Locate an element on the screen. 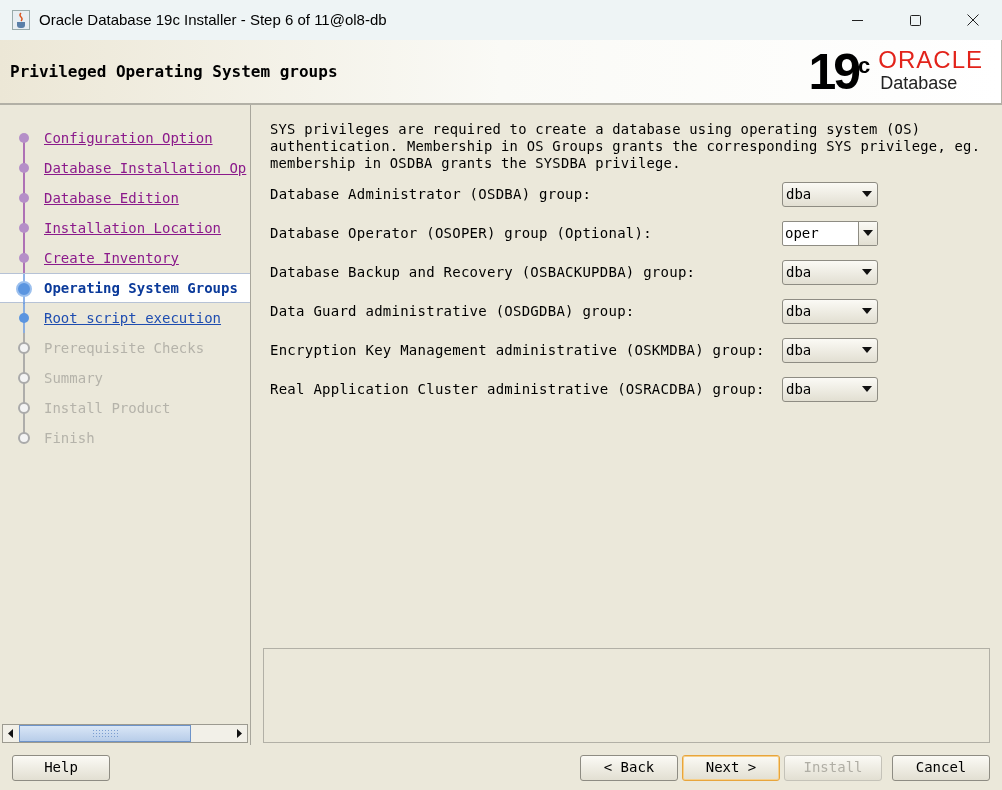 This screenshot has height=790, width=1002. scrollbar-thumb is located at coordinates (105, 733).